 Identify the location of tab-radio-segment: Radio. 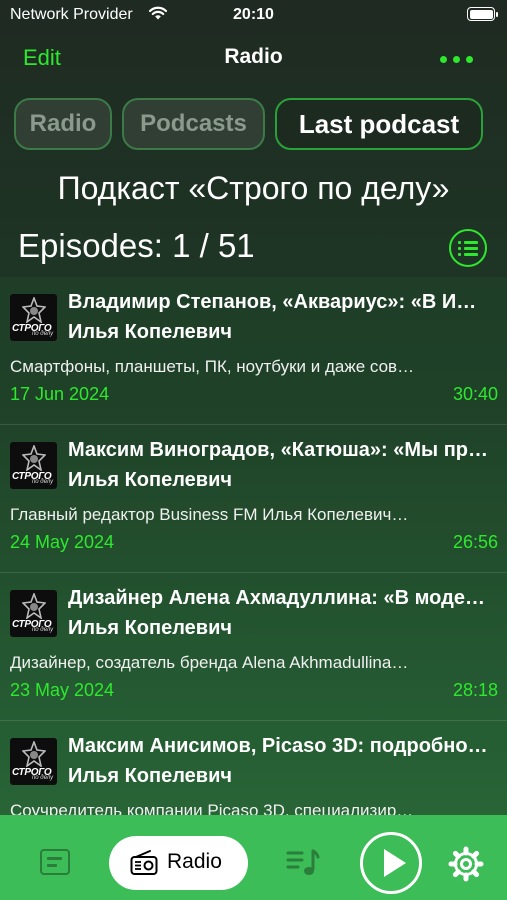
(63, 124).